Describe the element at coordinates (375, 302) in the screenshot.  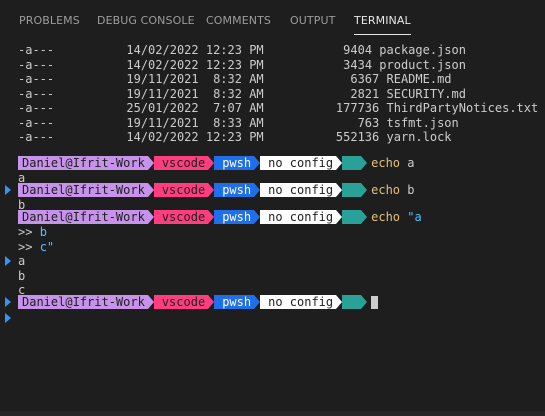
I see `text-cursor` at that location.